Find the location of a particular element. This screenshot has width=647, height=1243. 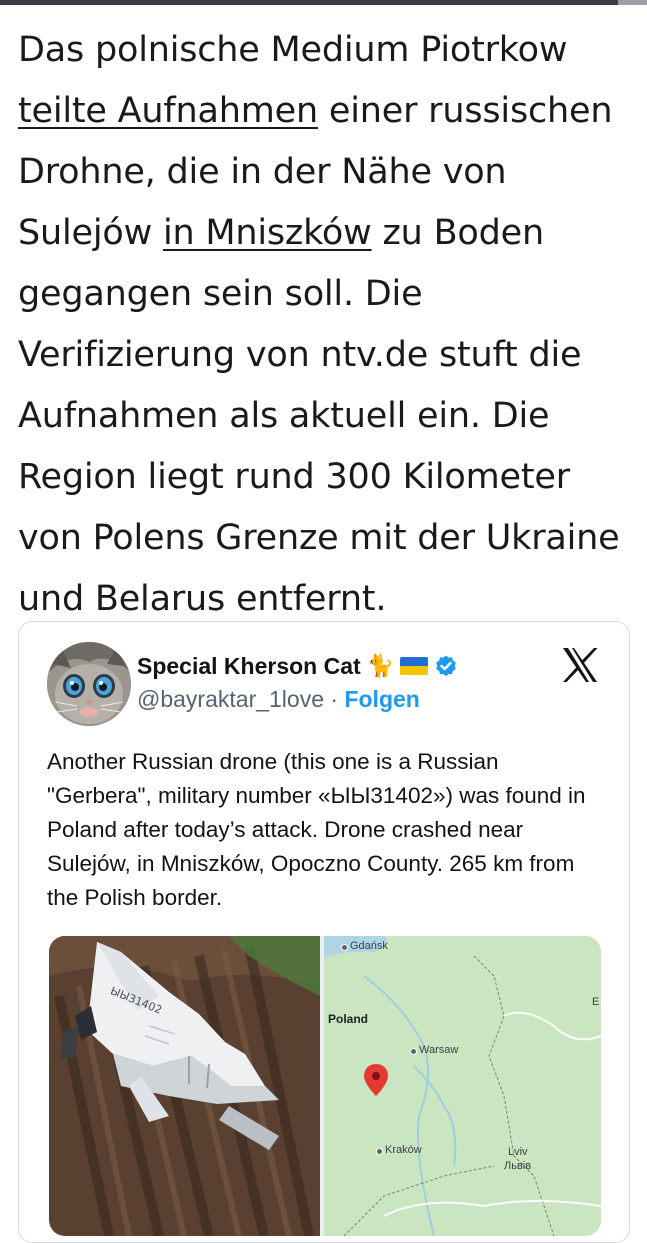

ukraine-flag-icon is located at coordinates (414, 666).